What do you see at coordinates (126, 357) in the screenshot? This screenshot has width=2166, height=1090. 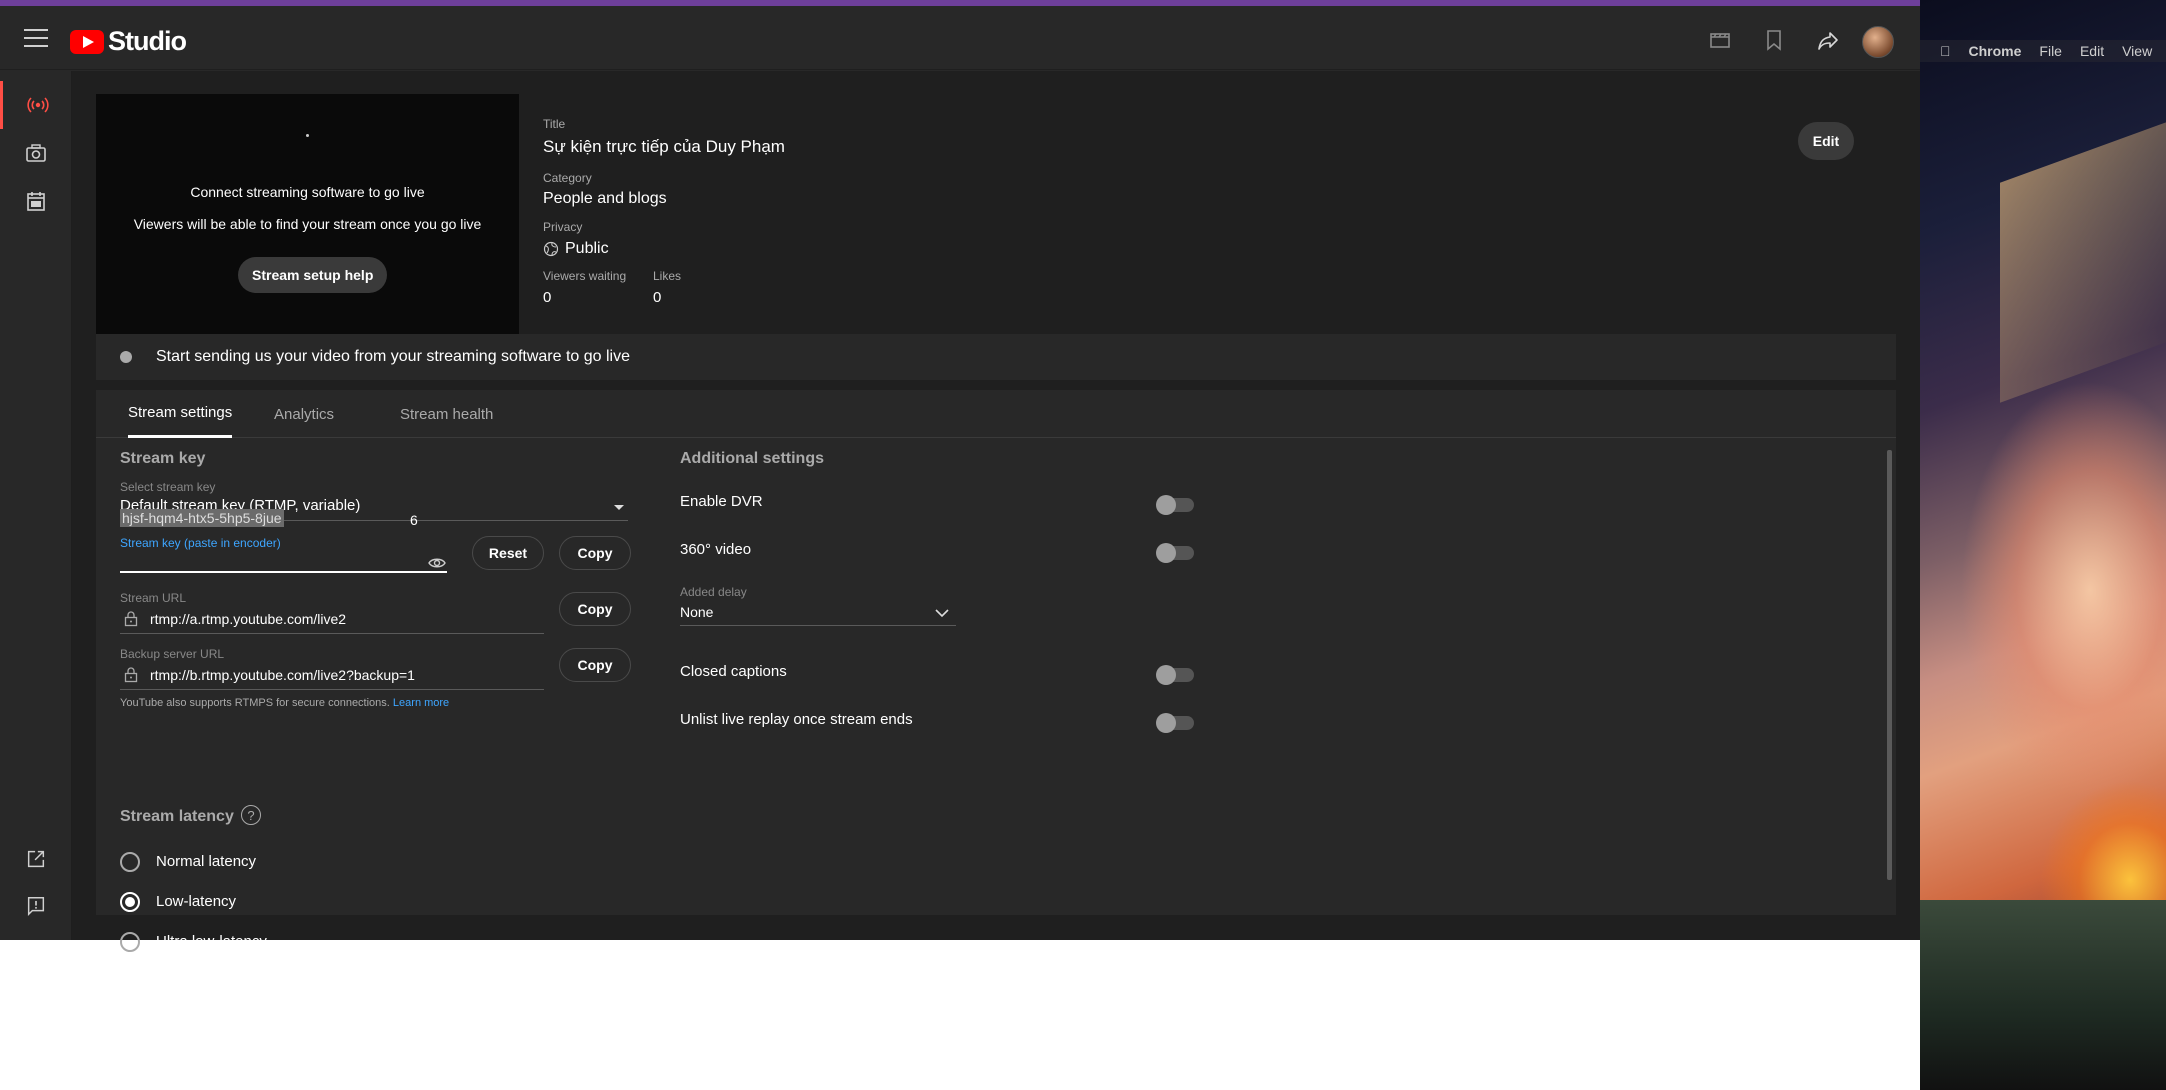 I see `status-indicator` at bounding box center [126, 357].